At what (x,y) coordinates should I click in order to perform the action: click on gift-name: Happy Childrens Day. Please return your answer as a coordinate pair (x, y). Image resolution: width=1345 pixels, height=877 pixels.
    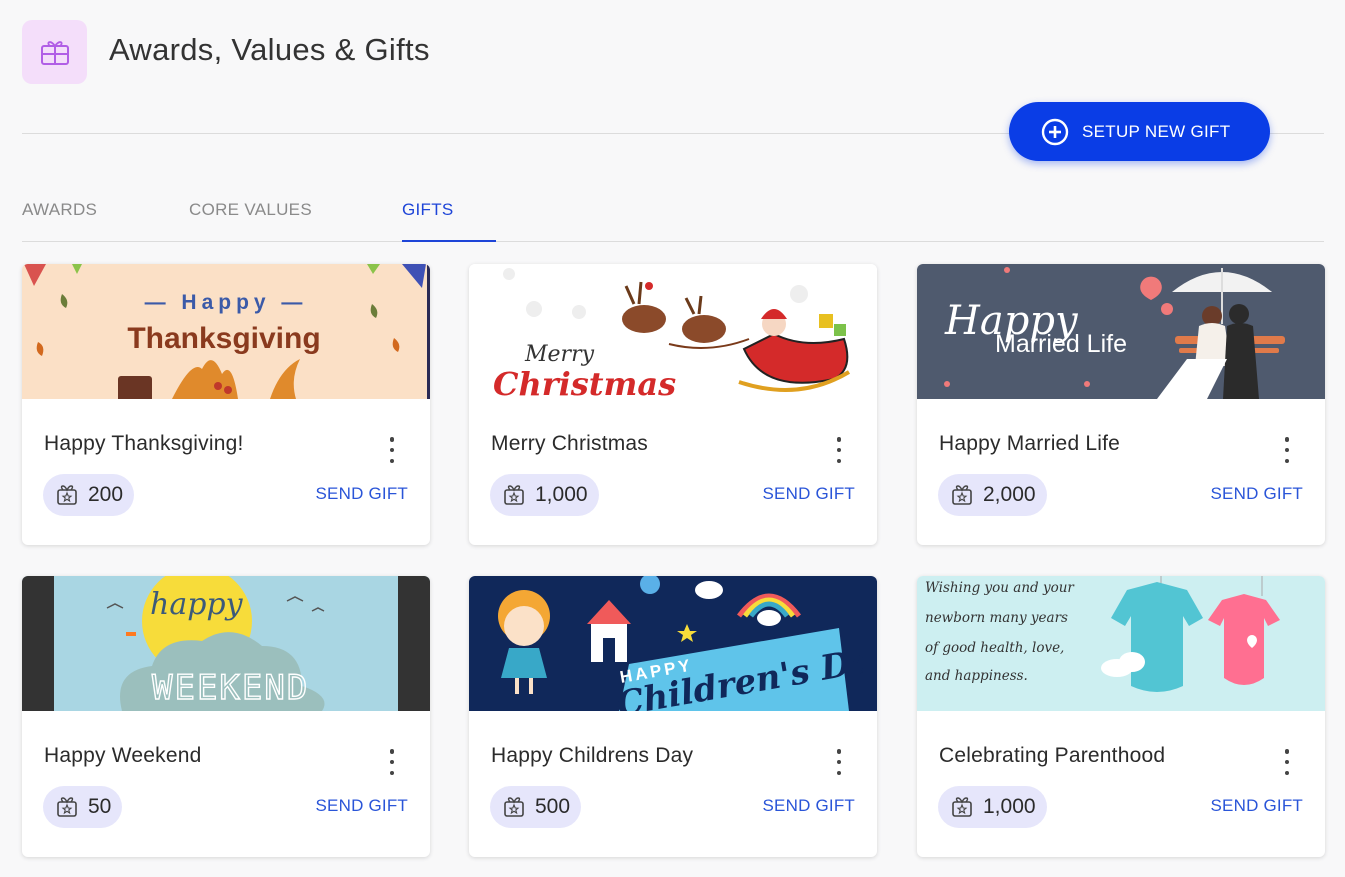
    Looking at the image, I should click on (592, 755).